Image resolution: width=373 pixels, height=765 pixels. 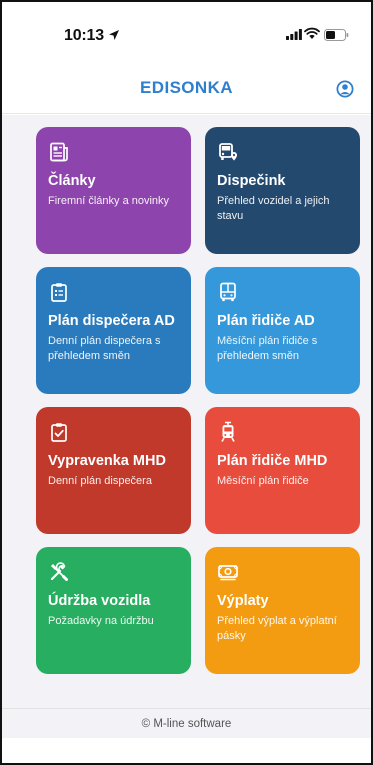 I want to click on card-title: Plán řidiče AD, so click(x=266, y=321).